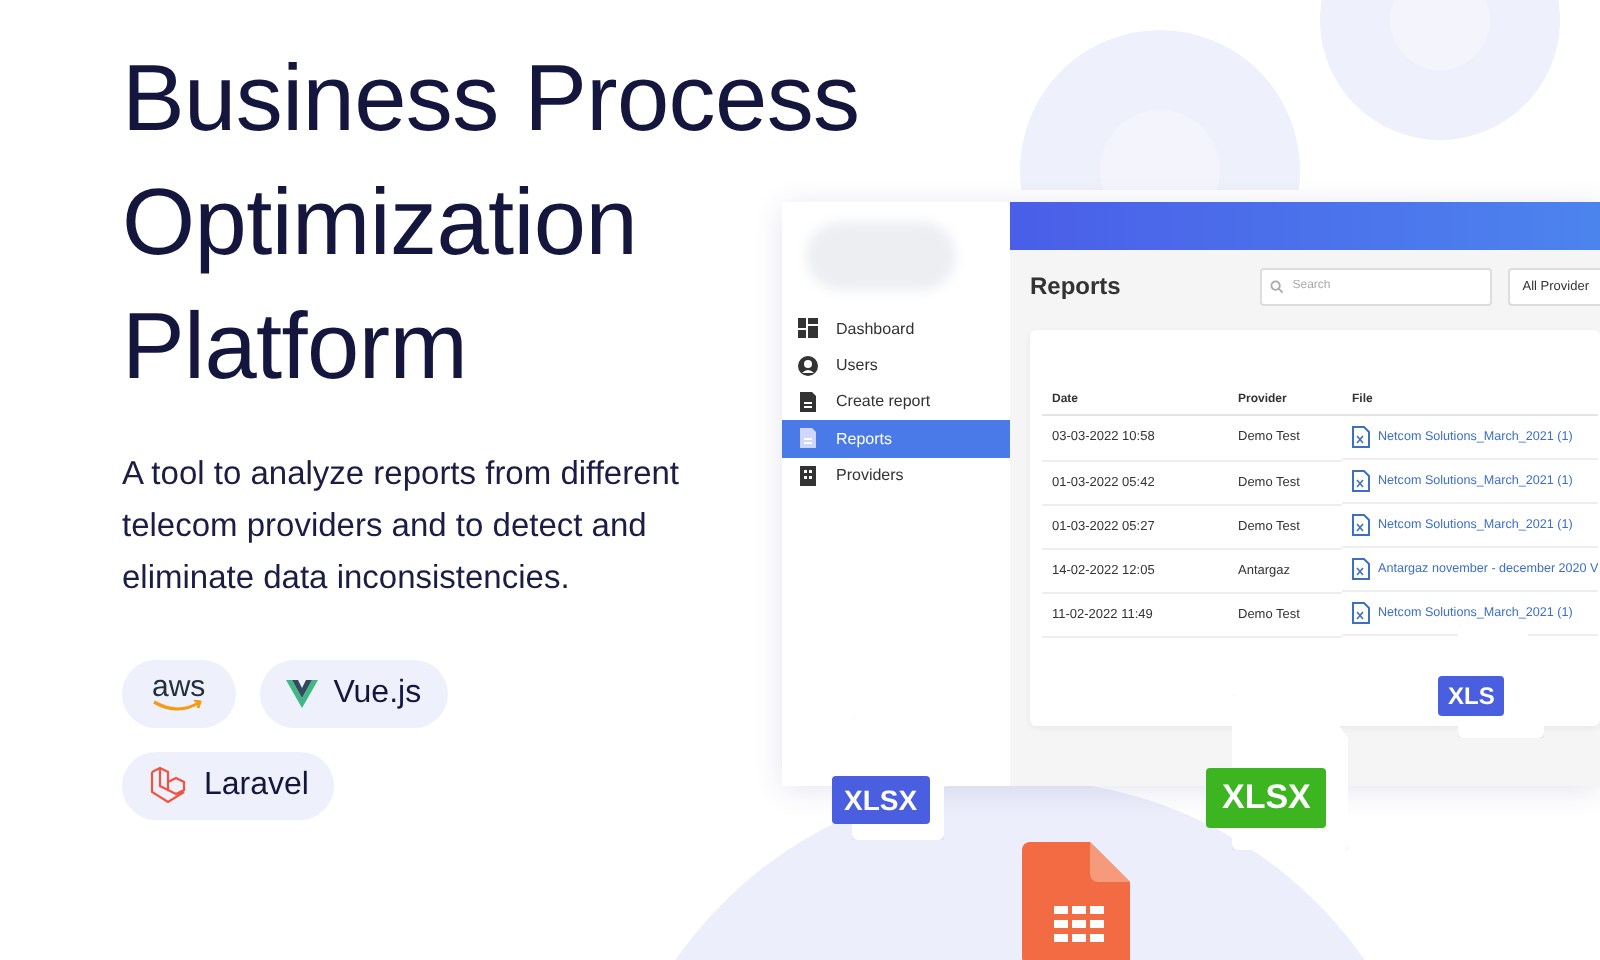 Image resolution: width=1600 pixels, height=960 pixels. What do you see at coordinates (491, 98) in the screenshot?
I see `headline: Business Process` at bounding box center [491, 98].